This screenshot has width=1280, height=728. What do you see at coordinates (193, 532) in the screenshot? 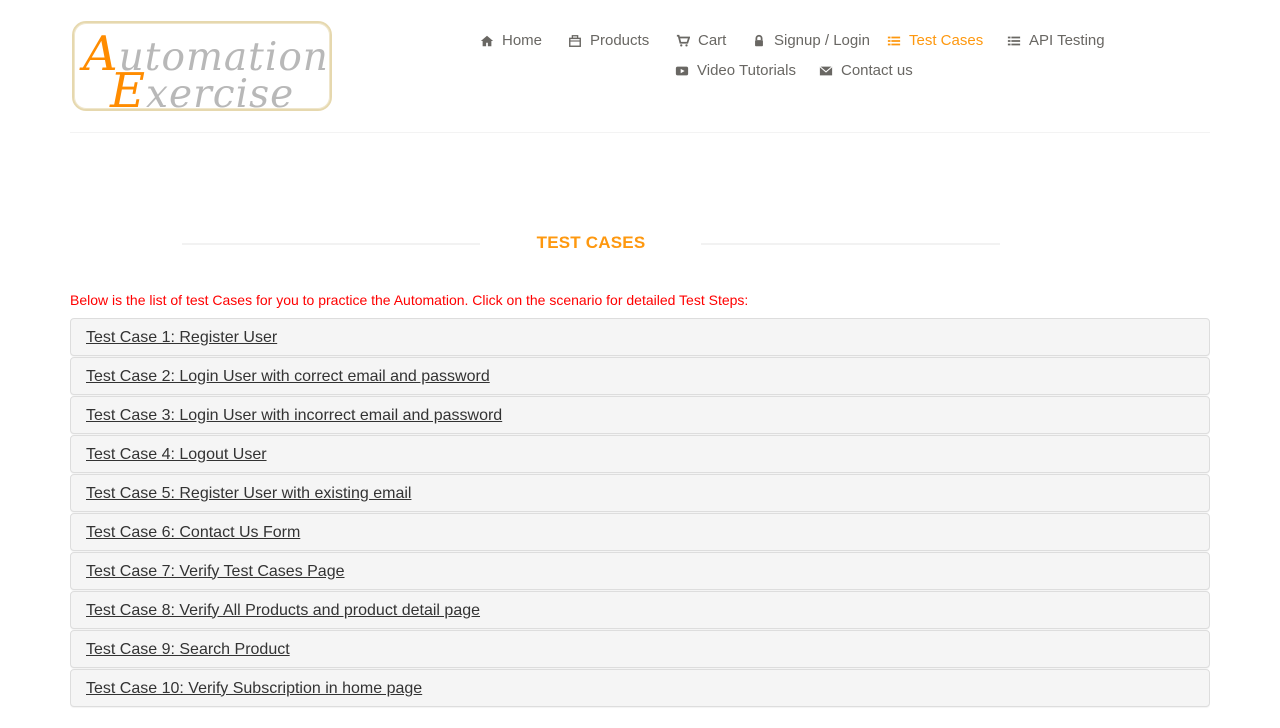
I see `test-case-link: Test Case 6: Contact Us Form` at bounding box center [193, 532].